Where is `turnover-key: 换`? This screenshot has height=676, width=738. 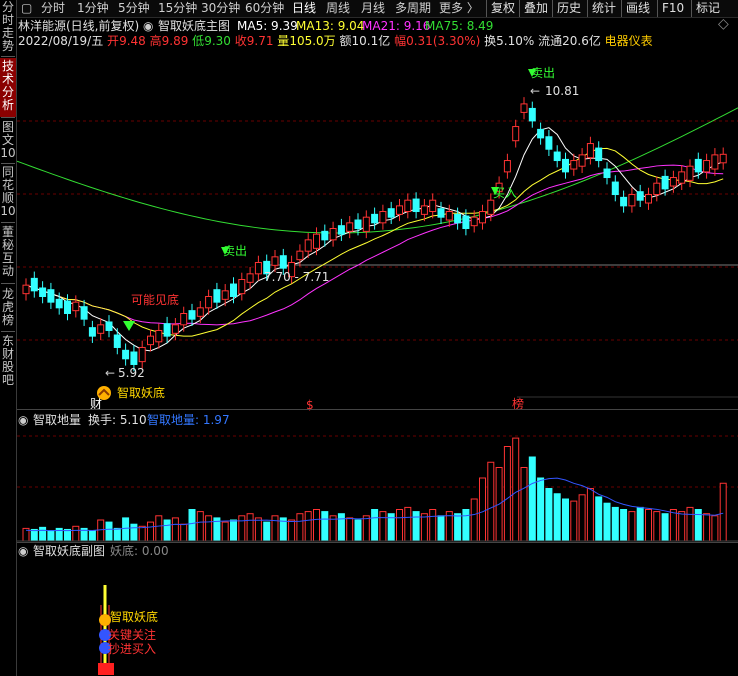
turnover-key: 换 is located at coordinates (490, 41).